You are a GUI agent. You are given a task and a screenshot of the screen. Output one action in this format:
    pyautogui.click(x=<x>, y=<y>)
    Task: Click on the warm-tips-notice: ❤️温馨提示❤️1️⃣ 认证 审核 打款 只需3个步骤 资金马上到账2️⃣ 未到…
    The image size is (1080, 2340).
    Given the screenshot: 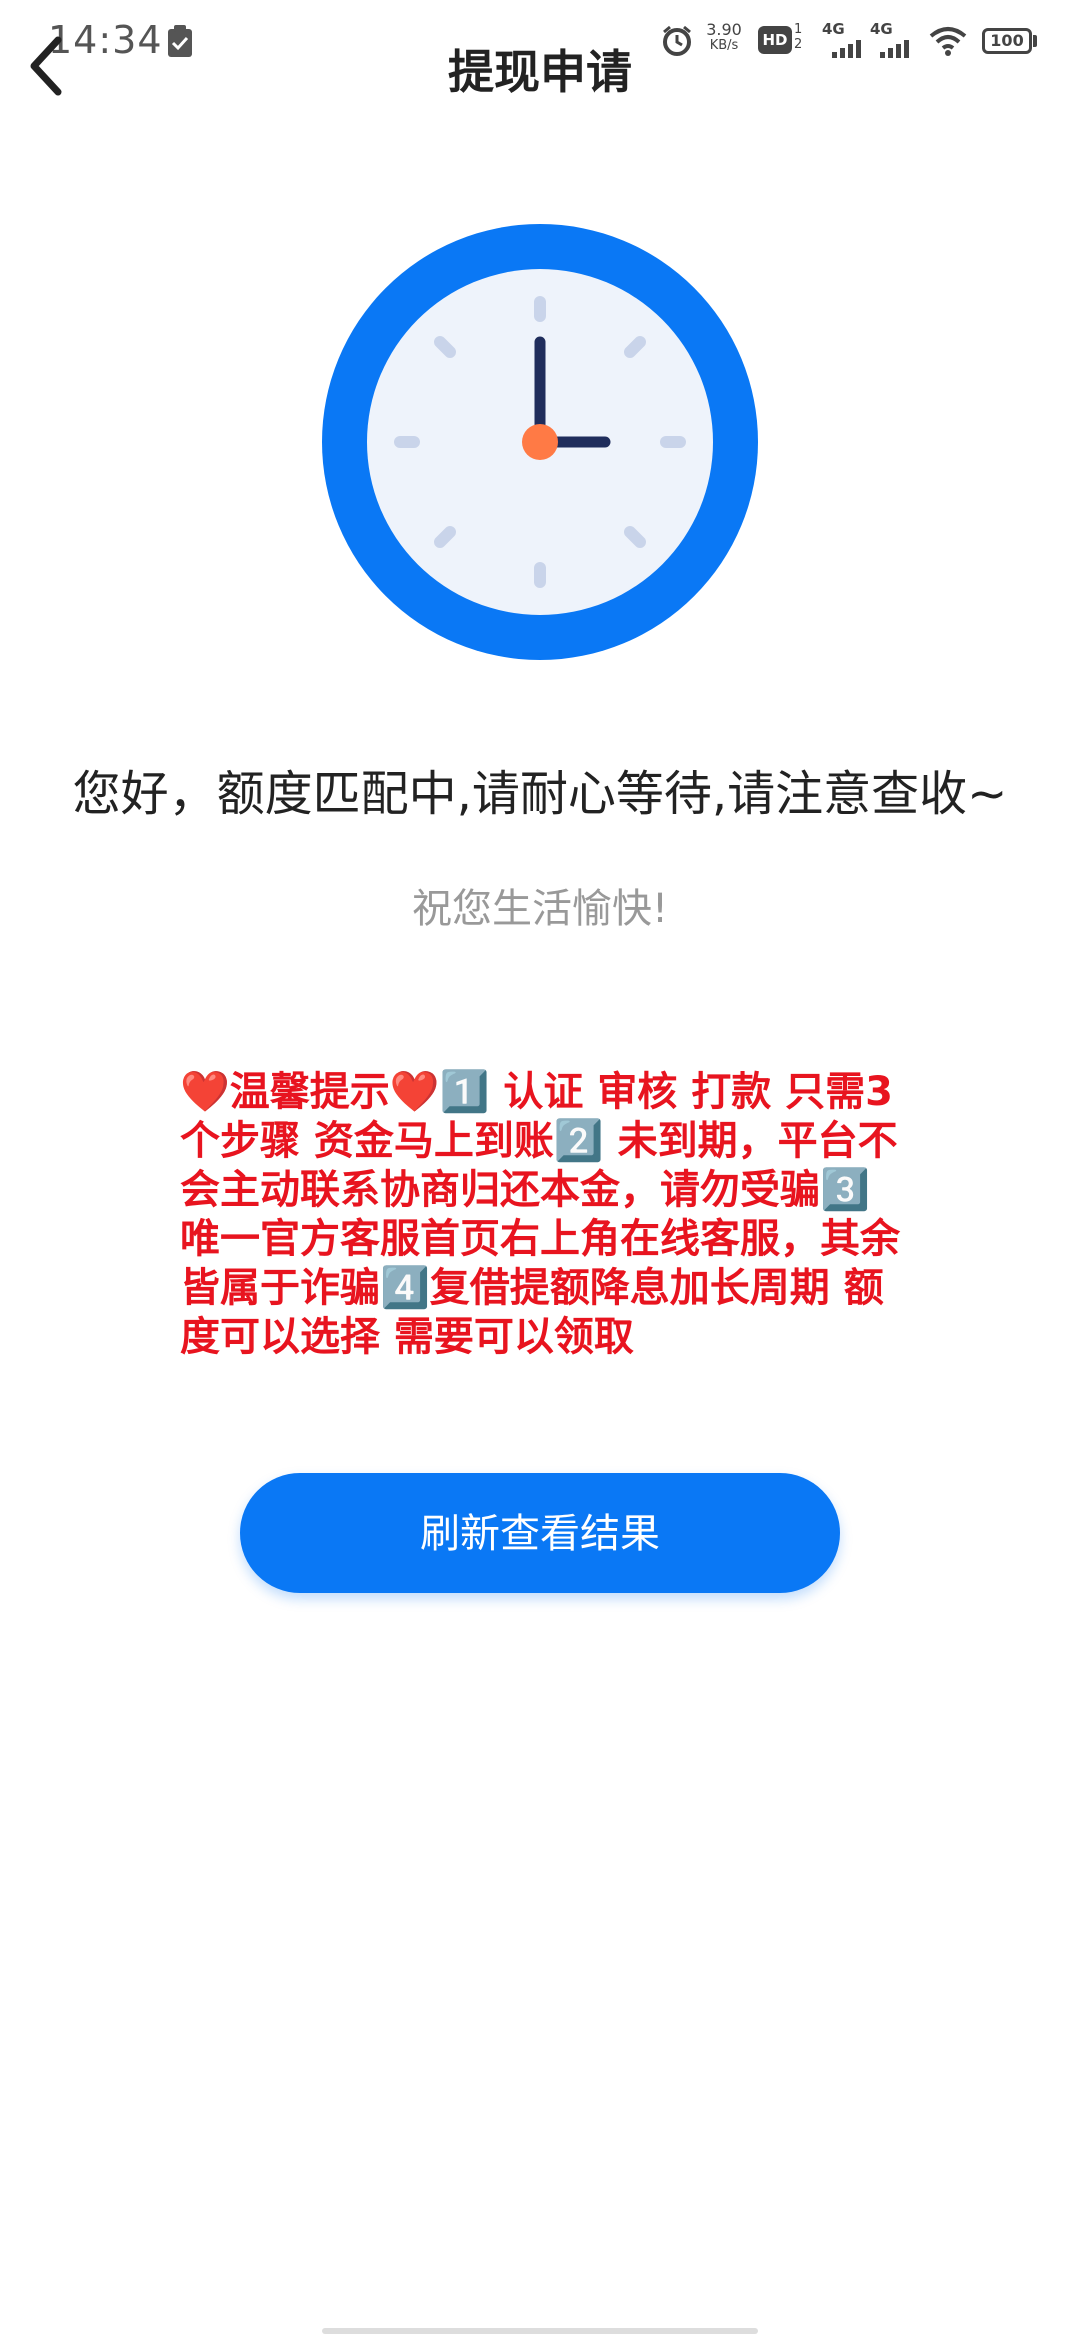 What is the action you would take?
    pyautogui.click(x=540, y=1214)
    